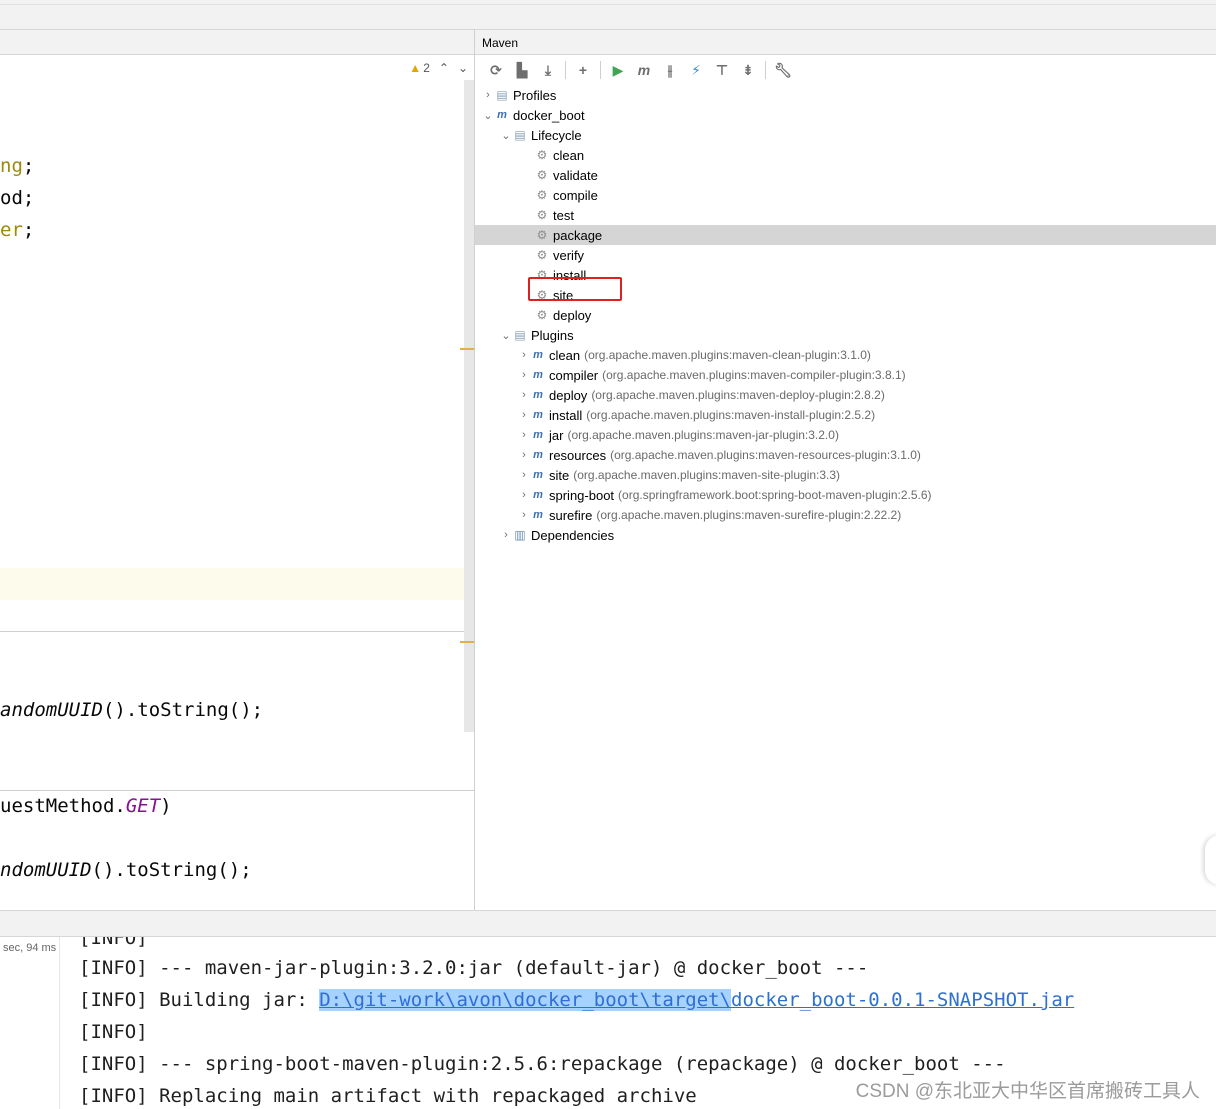 This screenshot has height=1109, width=1216. I want to click on warning-icon: ▲, so click(415, 68).